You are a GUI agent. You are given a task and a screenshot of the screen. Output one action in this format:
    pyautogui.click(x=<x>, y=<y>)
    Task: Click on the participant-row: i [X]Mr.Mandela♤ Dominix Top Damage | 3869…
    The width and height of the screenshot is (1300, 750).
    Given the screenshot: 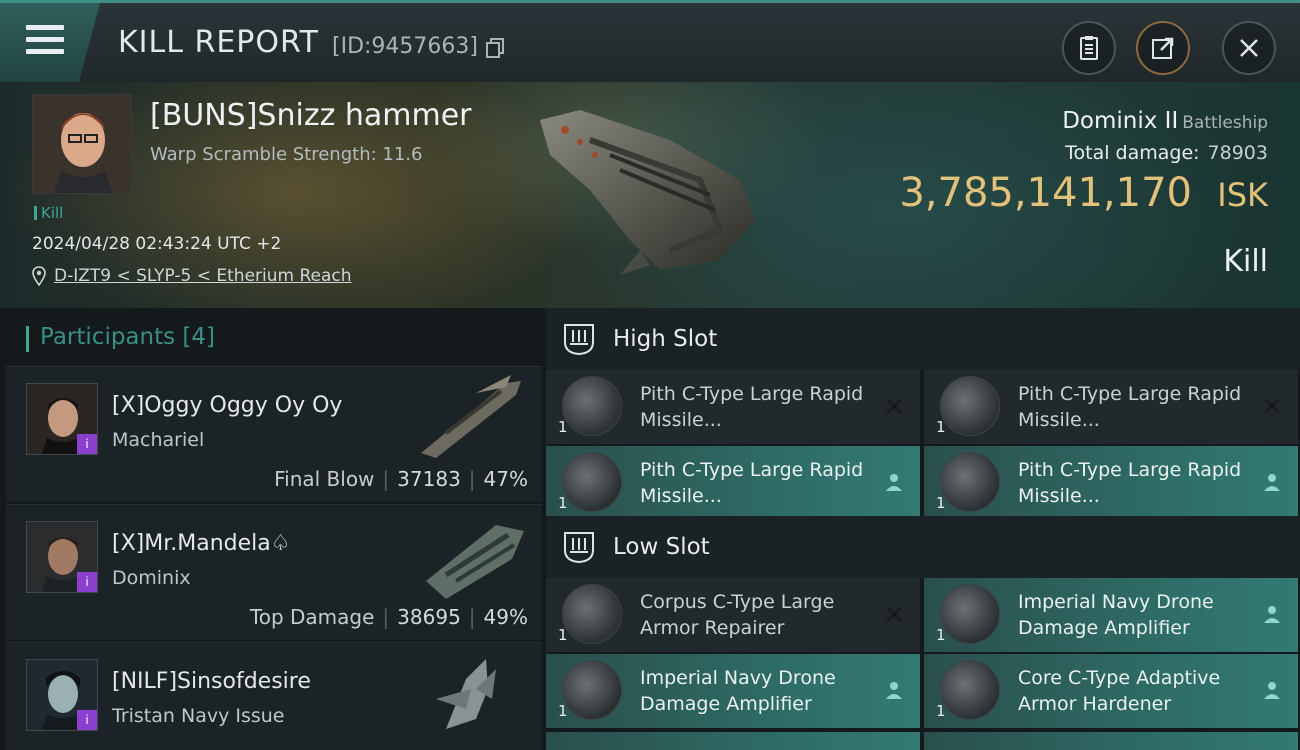 What is the action you would take?
    pyautogui.click(x=274, y=572)
    